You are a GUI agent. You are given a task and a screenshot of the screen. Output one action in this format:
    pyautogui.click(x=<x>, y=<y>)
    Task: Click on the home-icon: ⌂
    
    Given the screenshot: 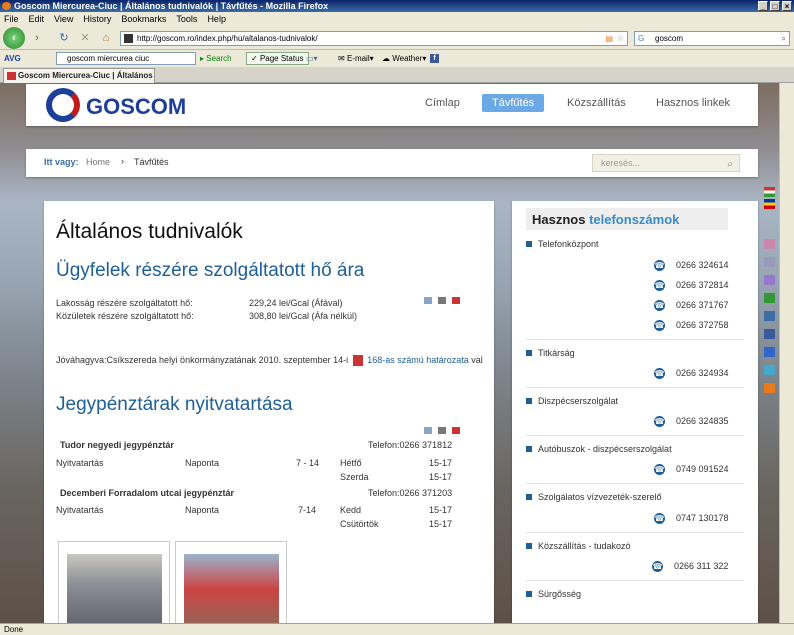 What is the action you would take?
    pyautogui.click(x=106, y=38)
    